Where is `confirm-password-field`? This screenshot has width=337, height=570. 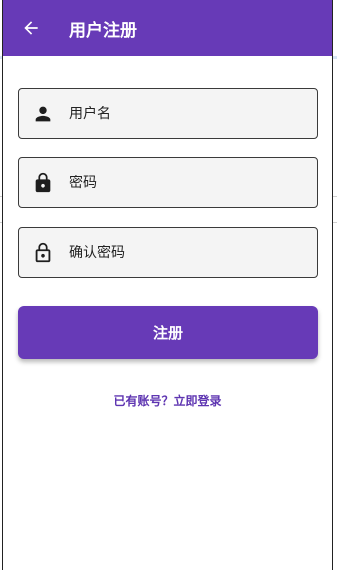
confirm-password-field is located at coordinates (168, 252).